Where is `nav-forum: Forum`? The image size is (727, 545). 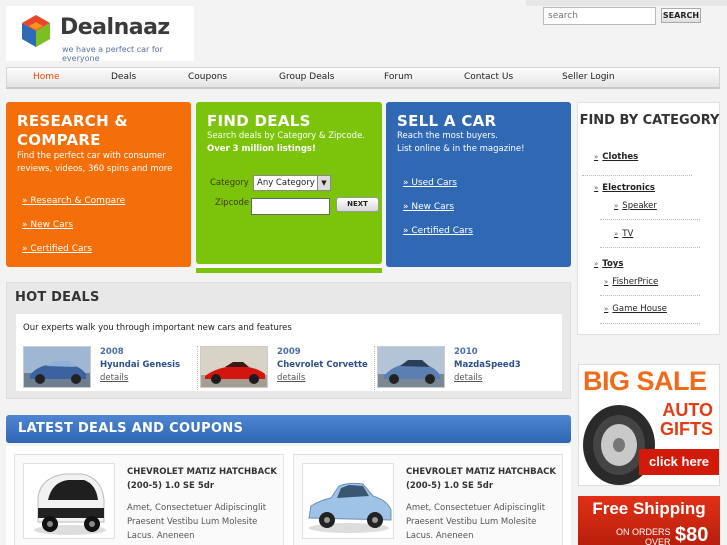 nav-forum: Forum is located at coordinates (398, 77).